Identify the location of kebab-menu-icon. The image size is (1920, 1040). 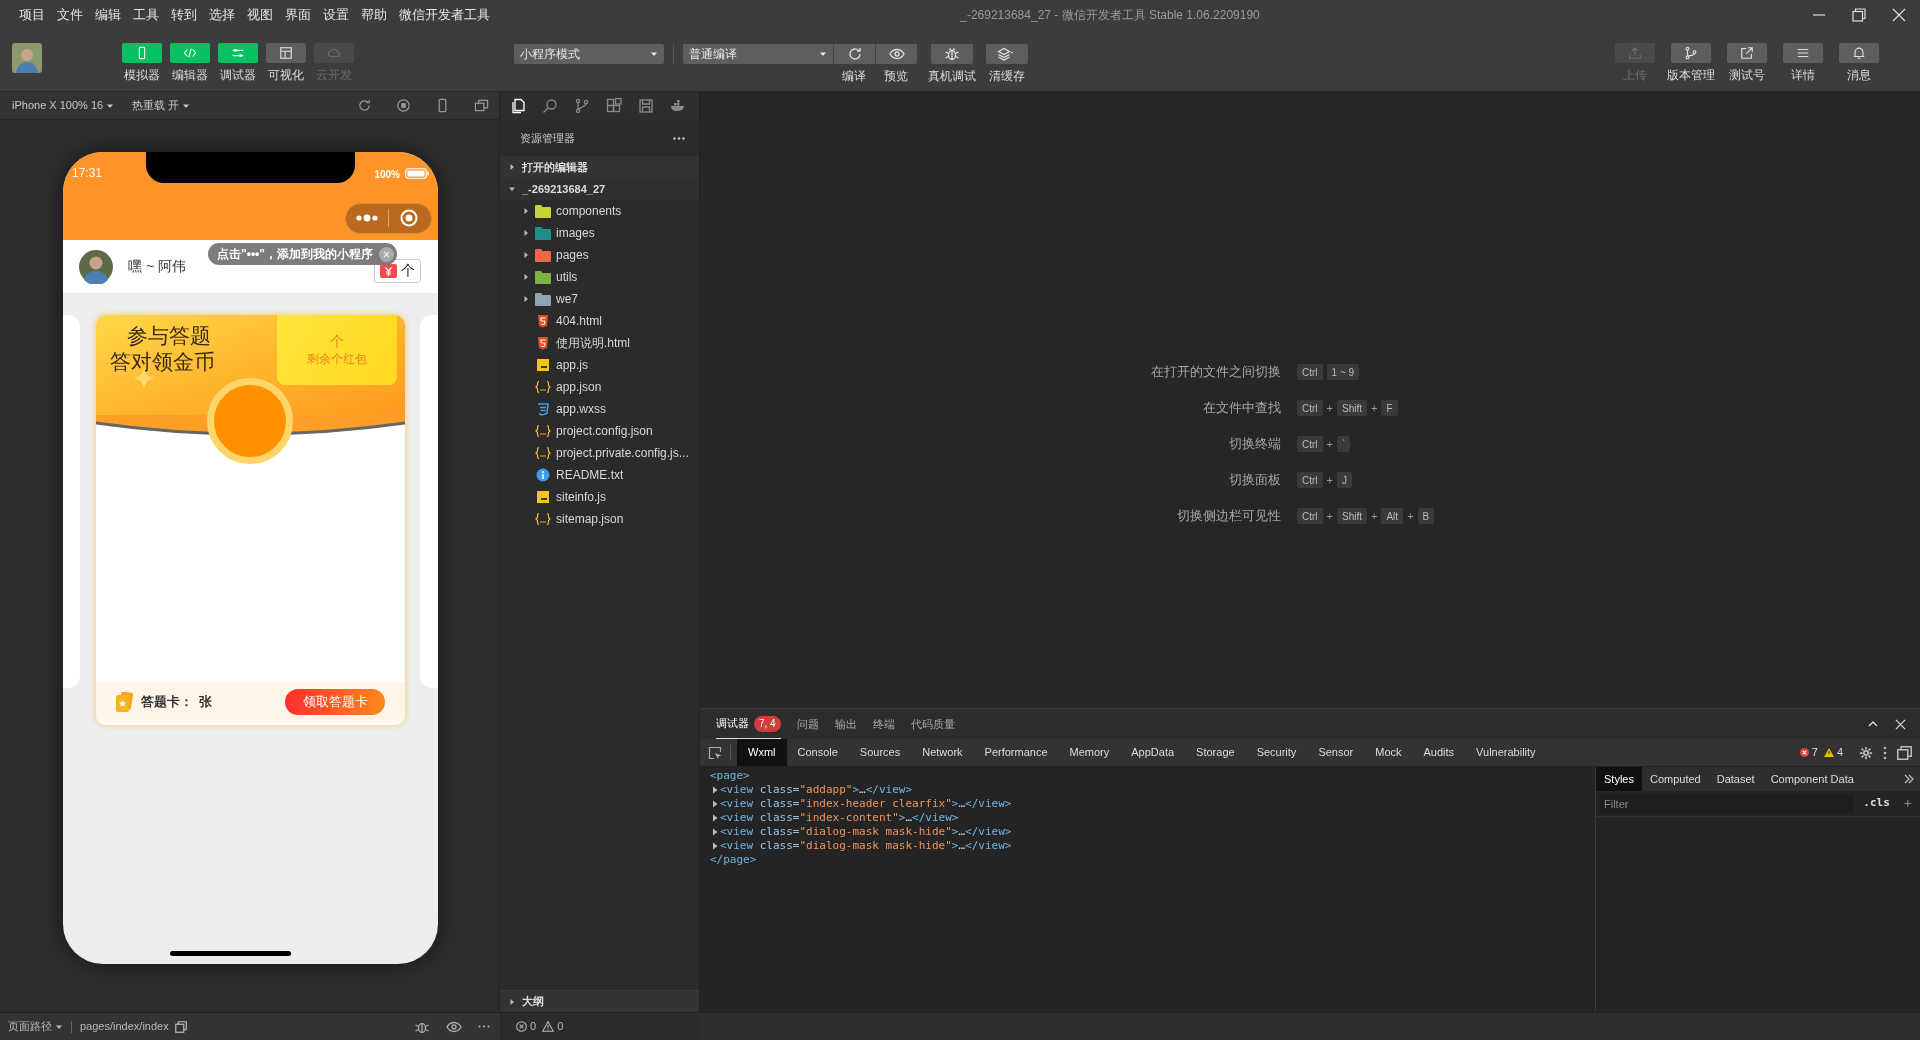
(1885, 752).